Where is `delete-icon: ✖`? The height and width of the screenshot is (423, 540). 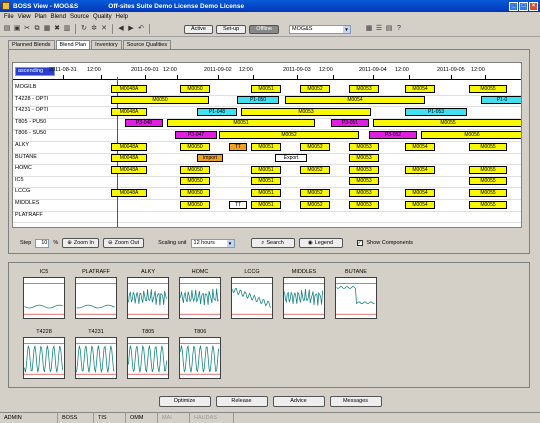 delete-icon: ✖ is located at coordinates (57, 29).